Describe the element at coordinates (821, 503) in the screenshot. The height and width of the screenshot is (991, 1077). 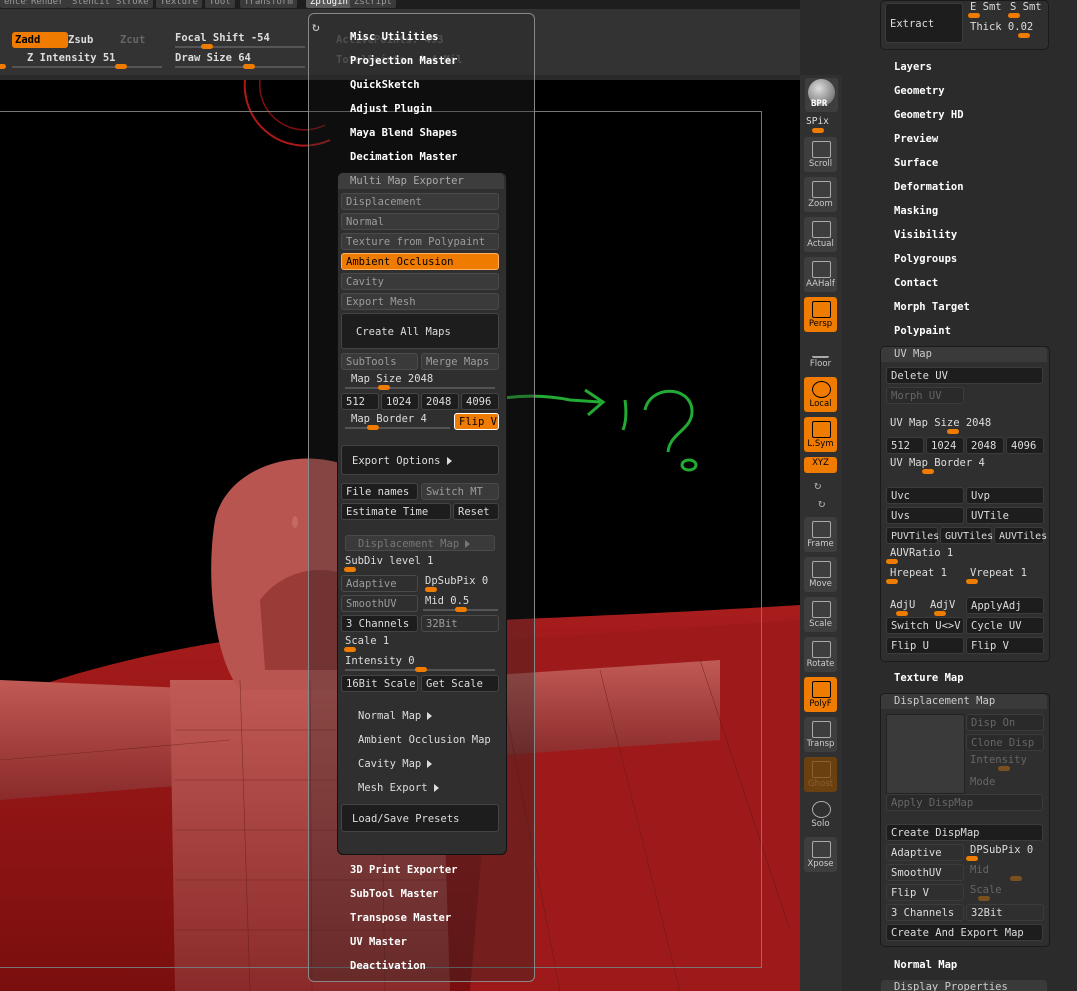
I see `rotate-z-icon: ↻` at that location.